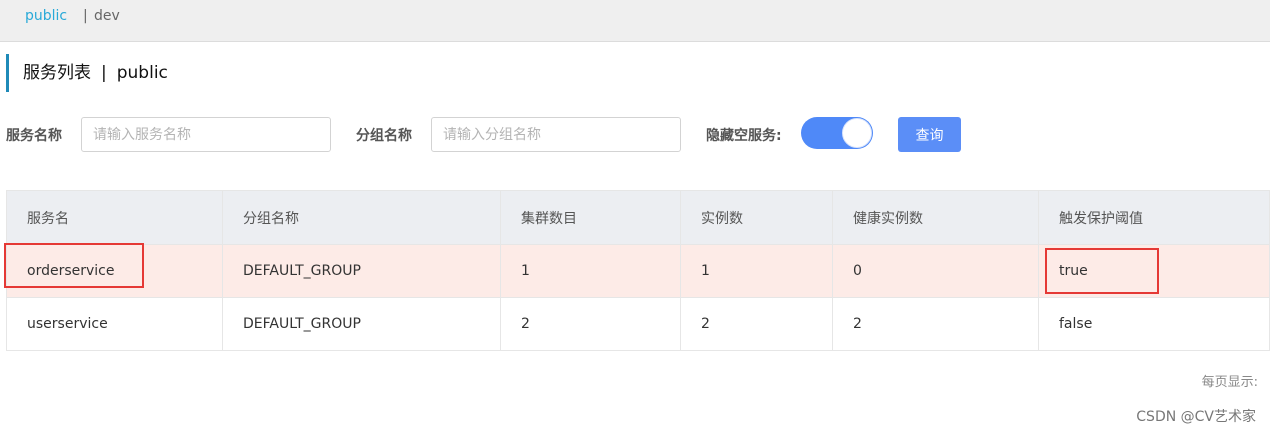 This screenshot has height=433, width=1270. I want to click on col-group-name: 分组名称, so click(361, 217).